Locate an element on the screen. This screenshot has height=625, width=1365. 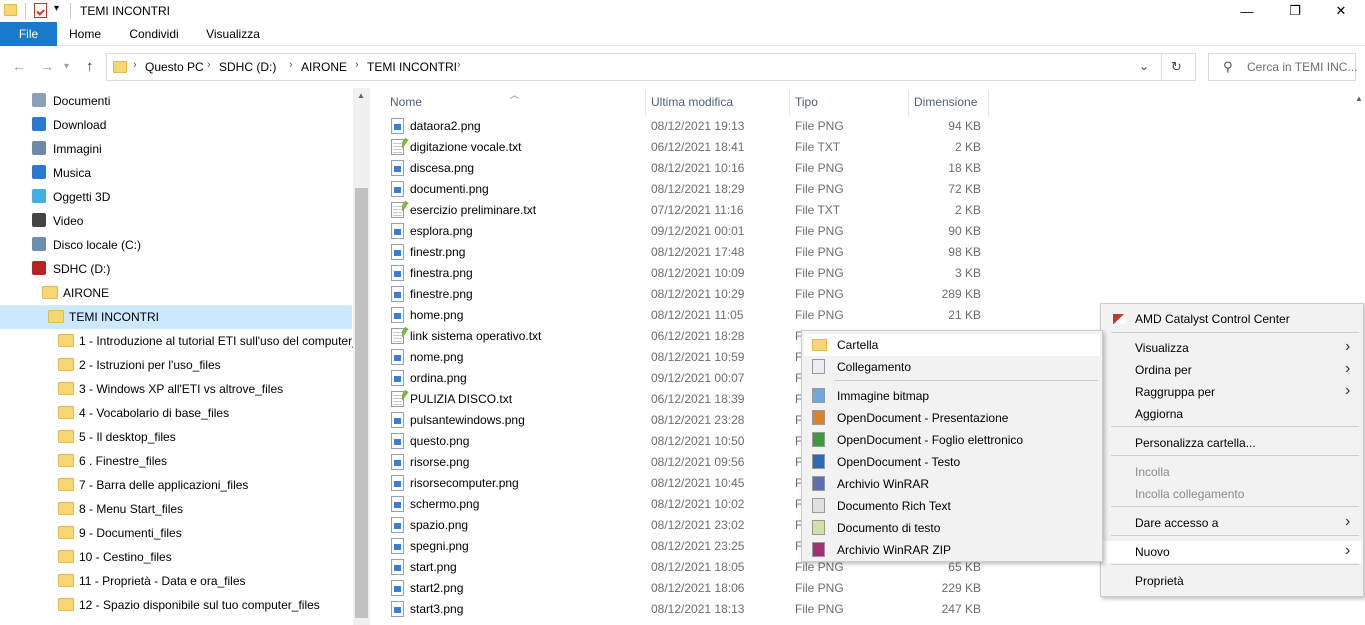
file-row: esplora.png 09/12/2021 00:01 File PNG 90 KB is located at coordinates (866, 231).